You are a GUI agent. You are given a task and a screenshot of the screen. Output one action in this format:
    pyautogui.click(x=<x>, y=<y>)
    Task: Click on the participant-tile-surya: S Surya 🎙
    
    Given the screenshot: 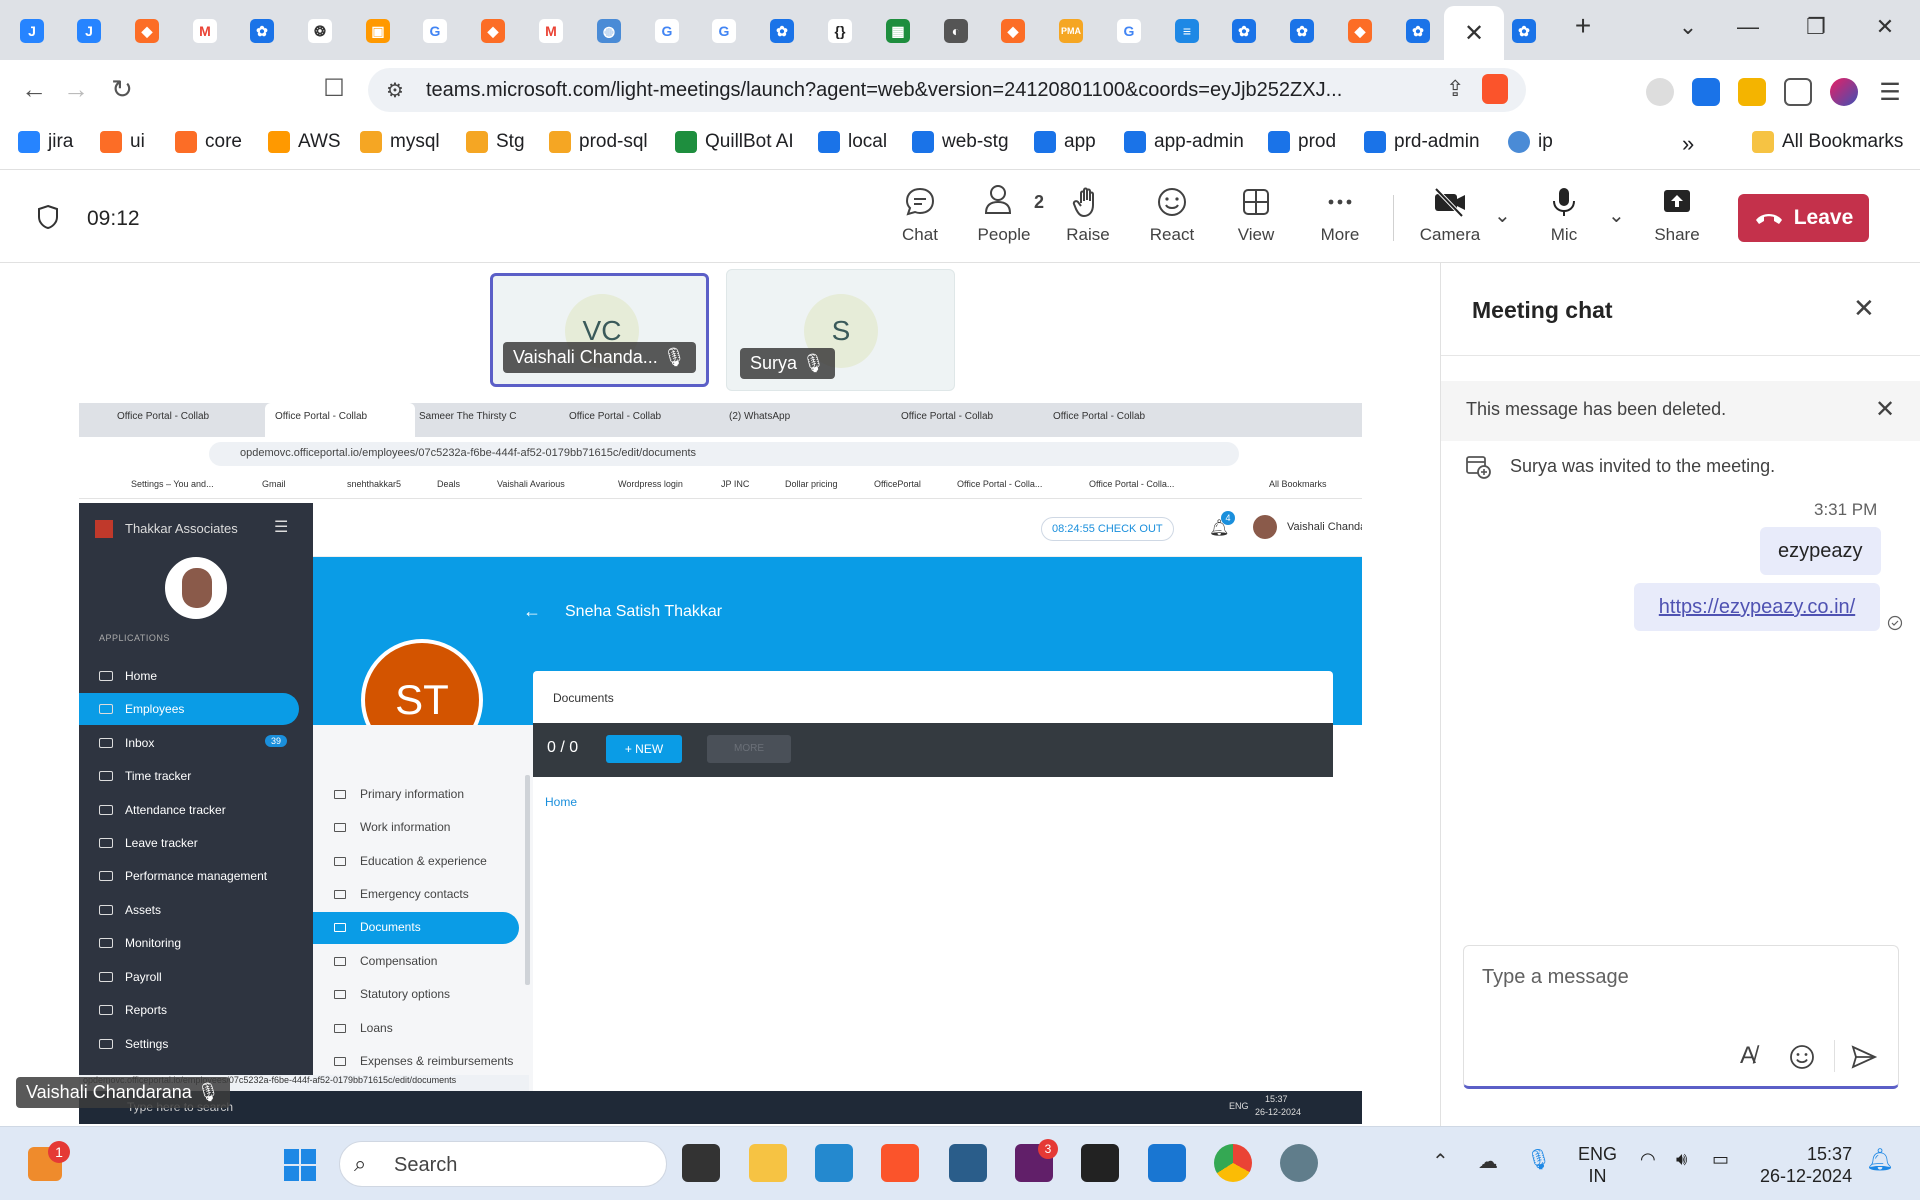 What is the action you would take?
    pyautogui.click(x=840, y=330)
    